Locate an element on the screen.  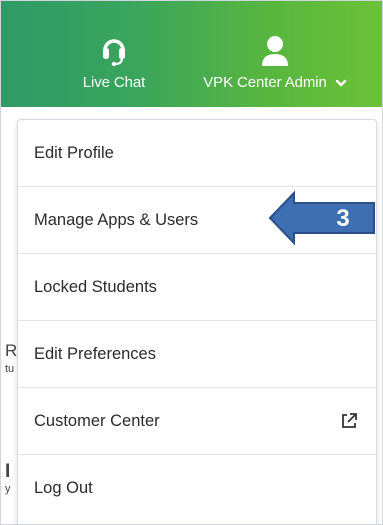
callout-step-number: 3 is located at coordinates (343, 218).